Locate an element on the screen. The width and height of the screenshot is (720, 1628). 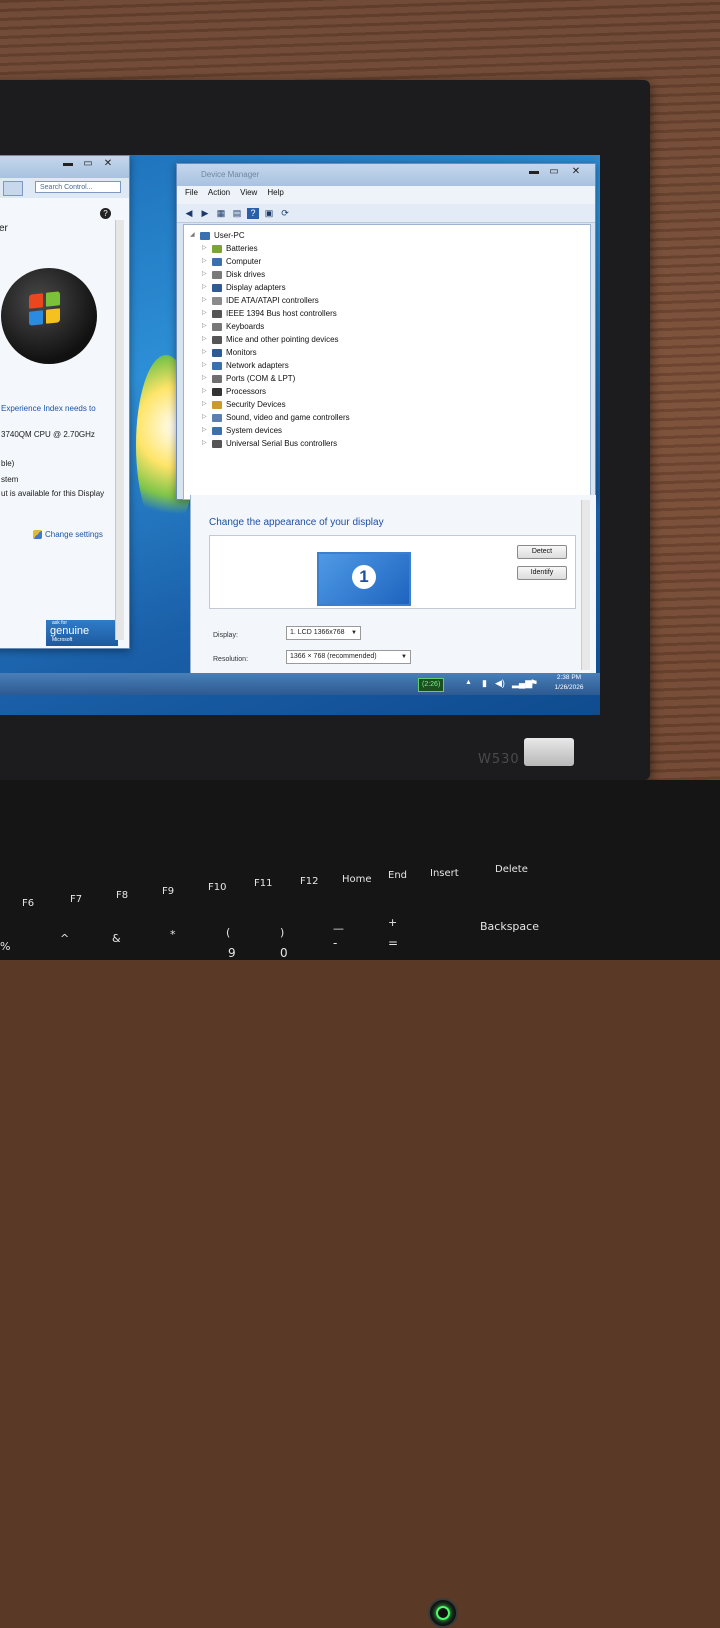
scan-hardware-icon: ⟳ is located at coordinates (285, 213).